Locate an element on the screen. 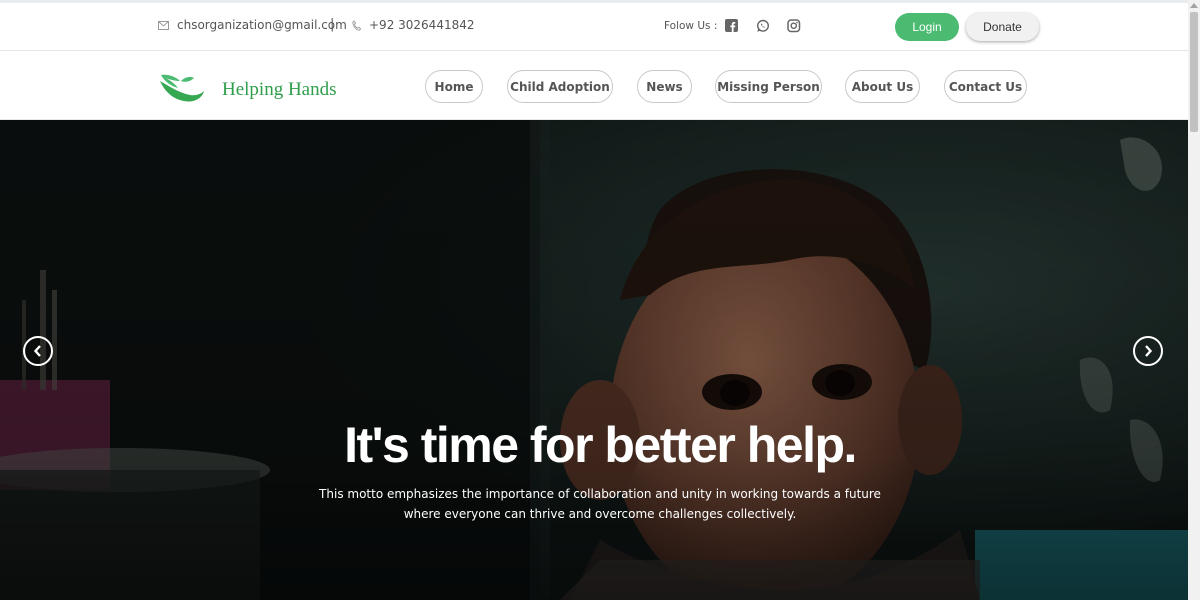 Image resolution: width=1200 pixels, height=600 pixels. chevron-left-icon is located at coordinates (37, 351).